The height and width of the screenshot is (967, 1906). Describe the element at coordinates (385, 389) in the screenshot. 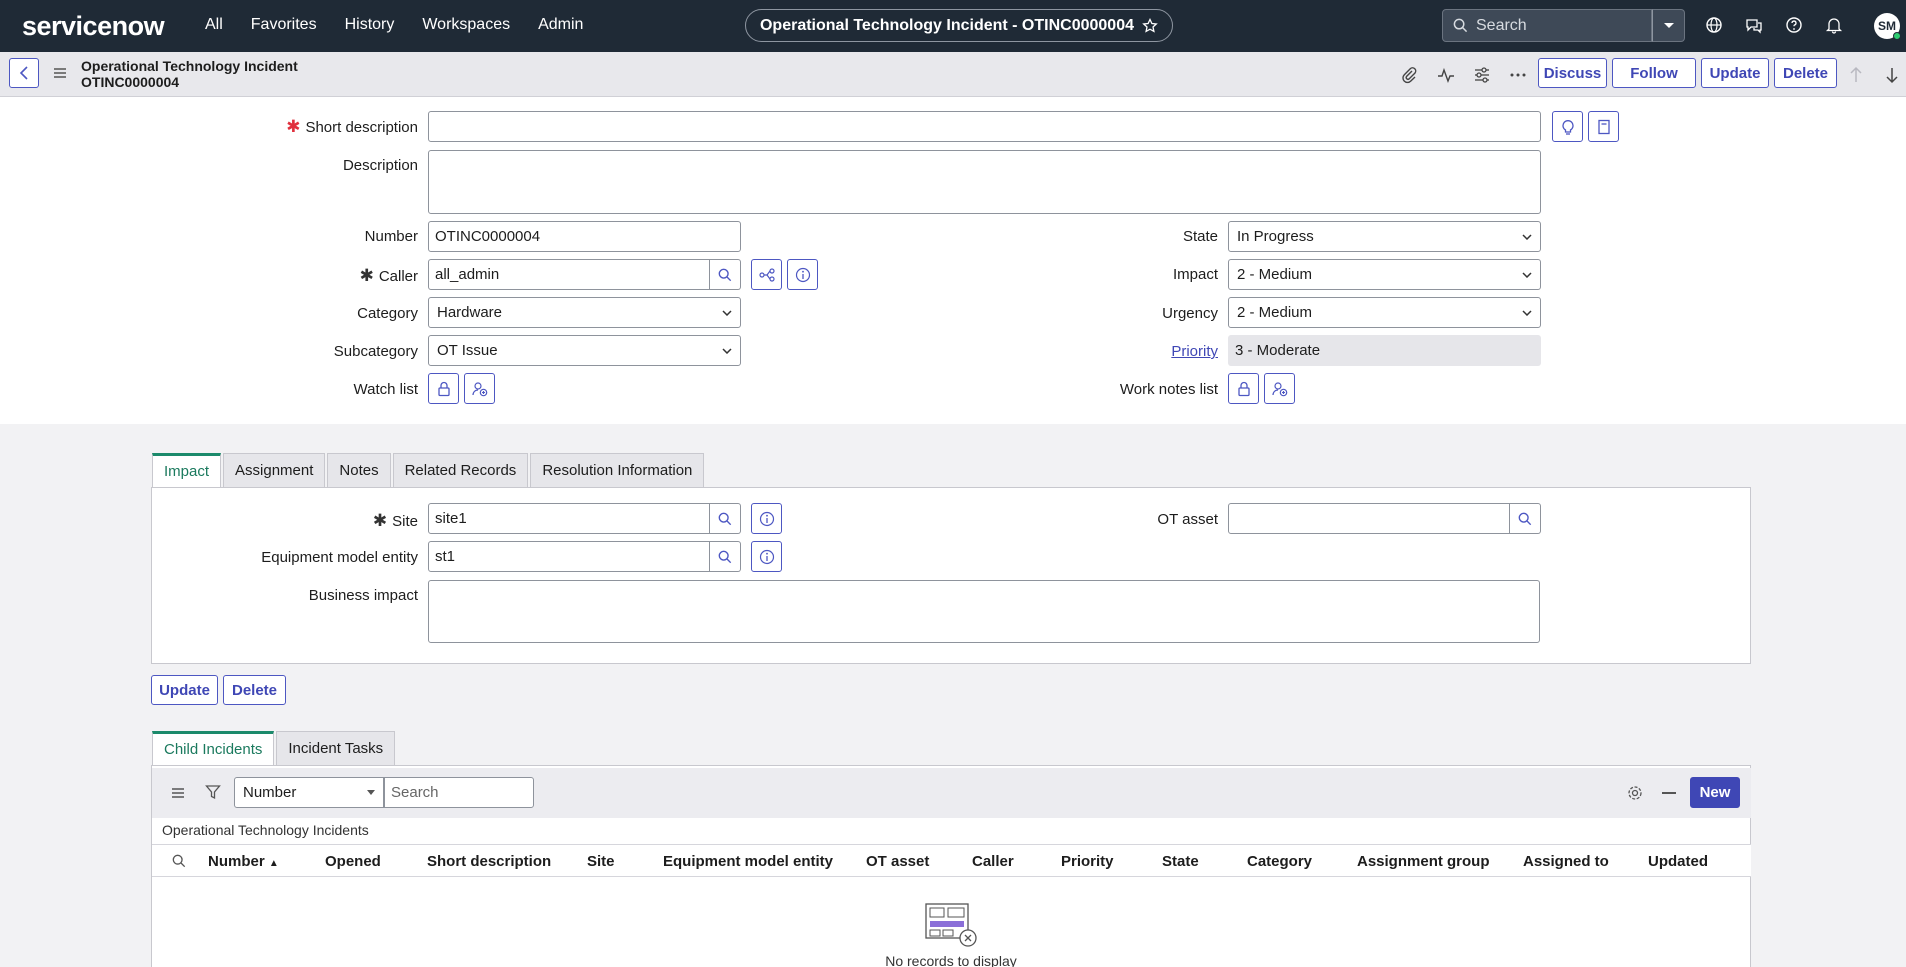

I see `watch-list-label: Watch list` at that location.